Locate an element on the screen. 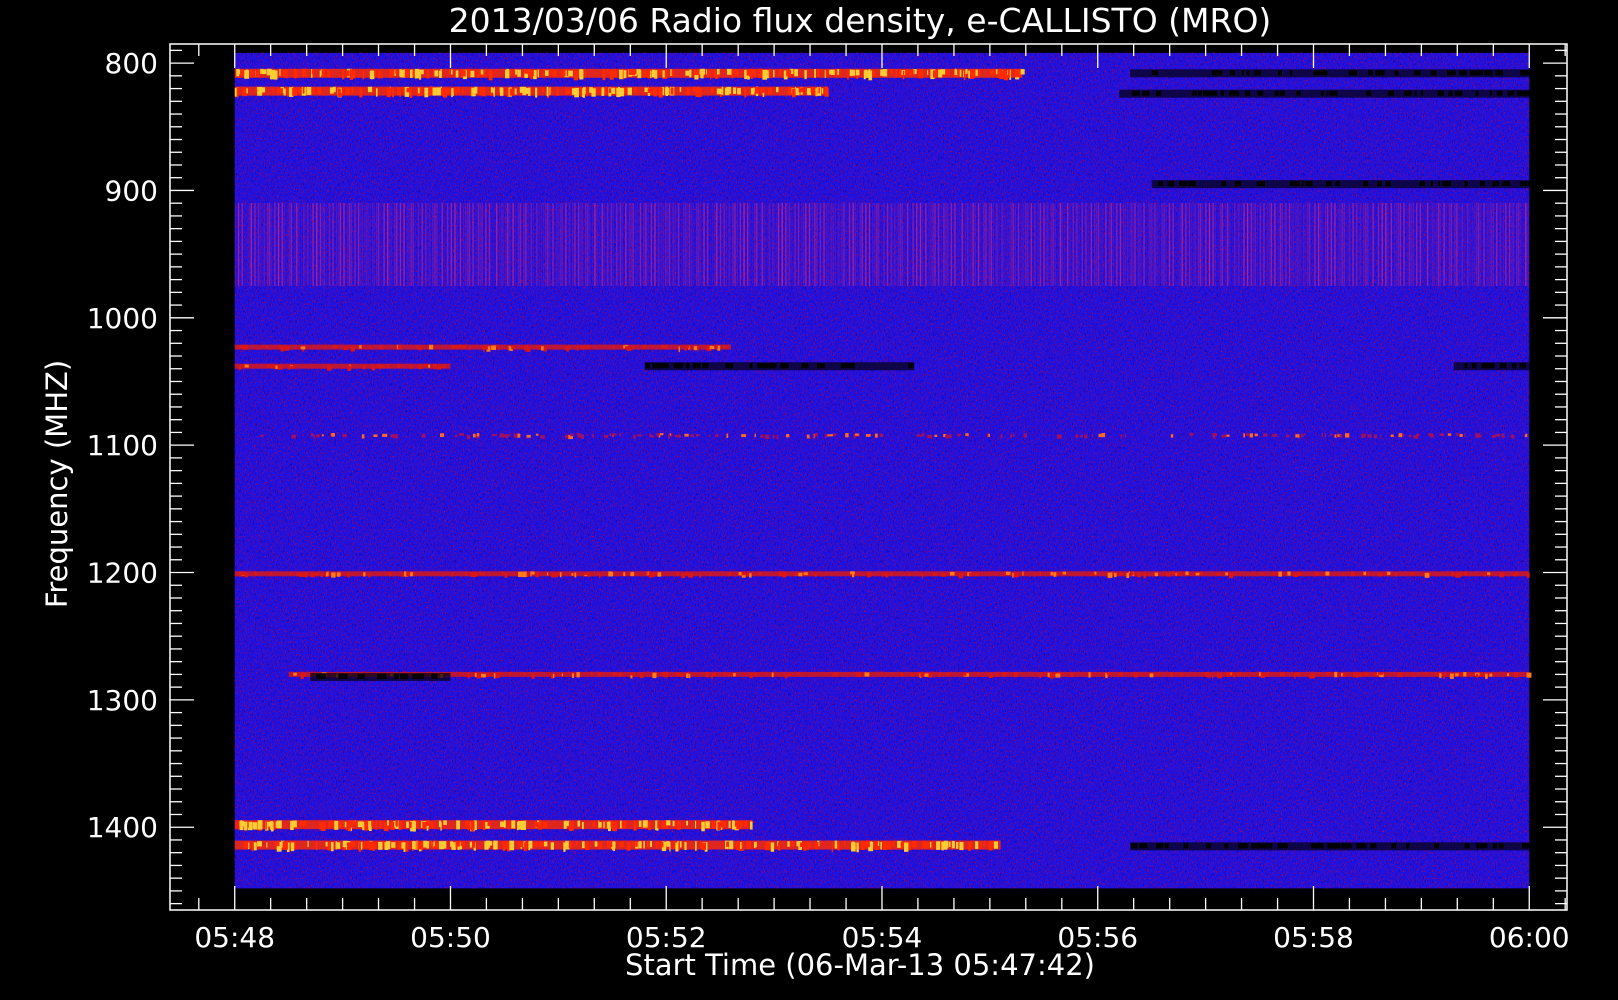 The image size is (1618, 1000). y-tick-label: 1100 is located at coordinates (122, 445).